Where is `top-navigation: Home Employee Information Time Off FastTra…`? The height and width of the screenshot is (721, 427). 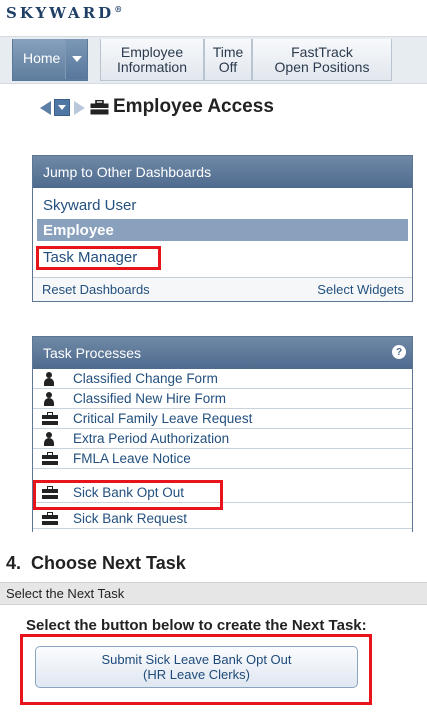
top-navigation: Home Employee Information Time Off FastTra… is located at coordinates (213, 60).